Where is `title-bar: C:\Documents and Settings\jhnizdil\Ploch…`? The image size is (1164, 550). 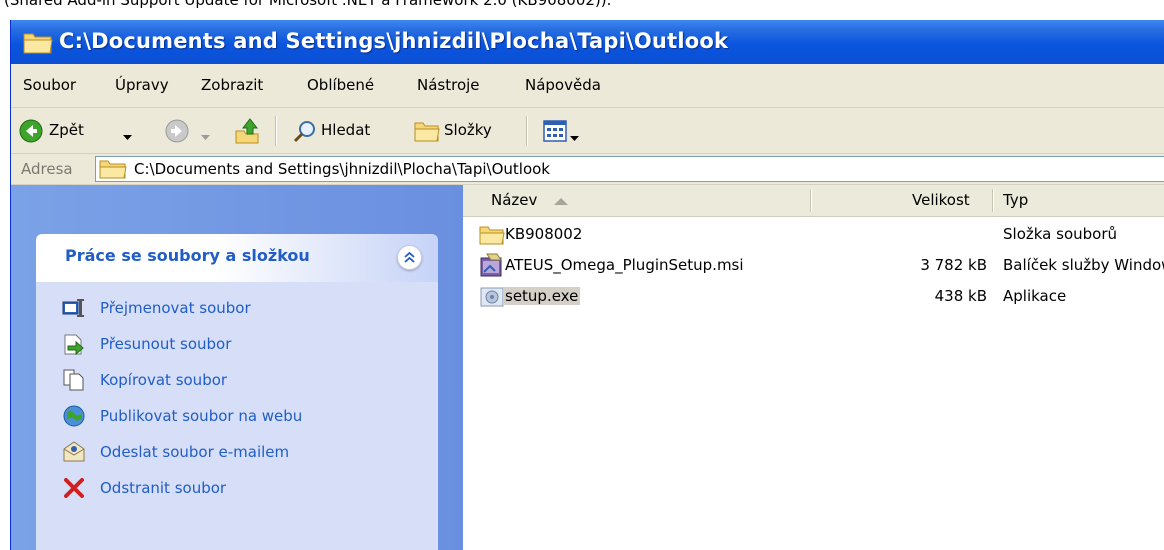
title-bar: C:\Documents and Settings\jhnizdil\Ploch… is located at coordinates (587, 42).